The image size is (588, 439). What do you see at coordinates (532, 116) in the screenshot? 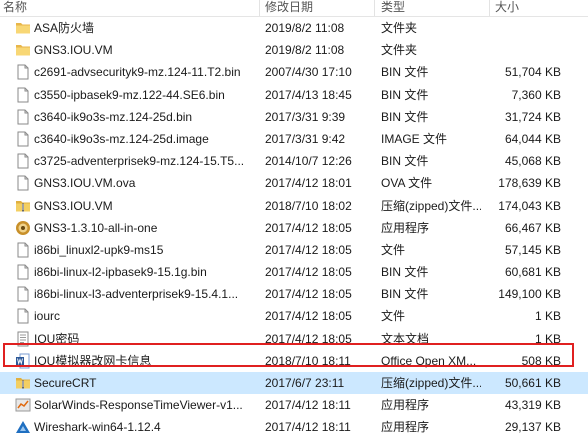
I see `file-size: 31,724 KB` at bounding box center [532, 116].